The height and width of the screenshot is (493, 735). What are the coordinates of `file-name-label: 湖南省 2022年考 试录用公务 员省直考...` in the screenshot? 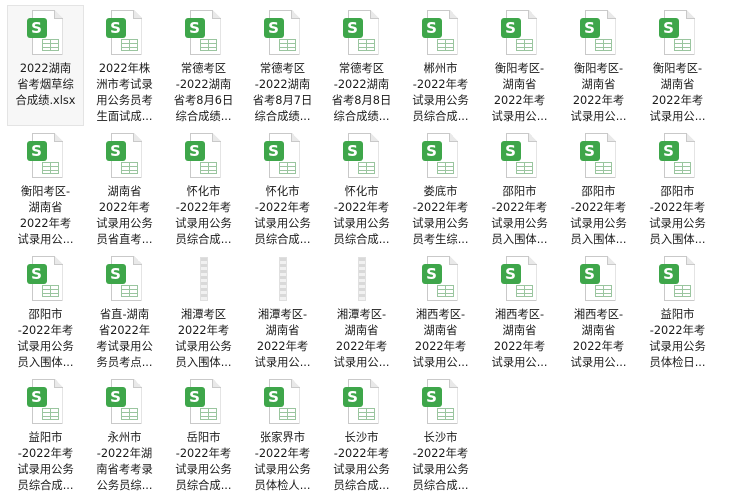 It's located at (124, 215).